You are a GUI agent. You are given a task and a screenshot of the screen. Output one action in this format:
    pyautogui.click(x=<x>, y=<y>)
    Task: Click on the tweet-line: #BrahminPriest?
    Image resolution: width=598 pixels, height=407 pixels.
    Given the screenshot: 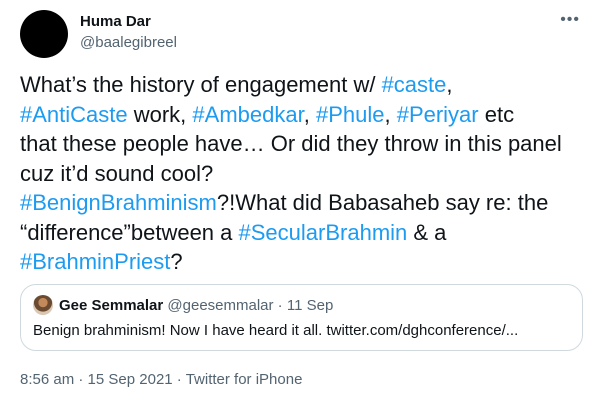 What is the action you would take?
    pyautogui.click(x=302, y=262)
    